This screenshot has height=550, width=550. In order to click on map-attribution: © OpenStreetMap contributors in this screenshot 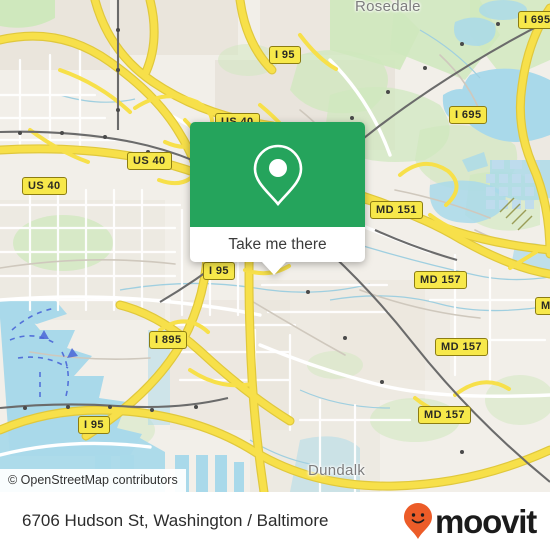, I will do `click(93, 480)`.